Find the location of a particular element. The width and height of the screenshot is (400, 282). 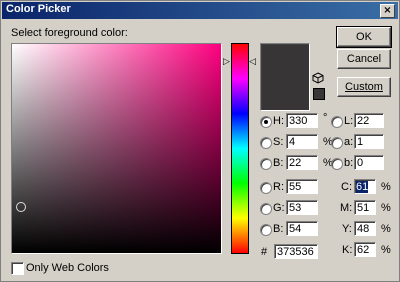

color-field-cursor is located at coordinates (21, 207).